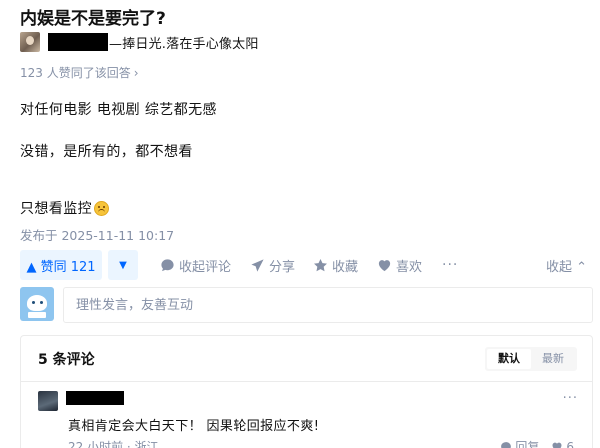 The width and height of the screenshot is (600, 448). Describe the element at coordinates (75, 73) in the screenshot. I see `vote-summary-text: 123 人赞同了该回答` at that location.